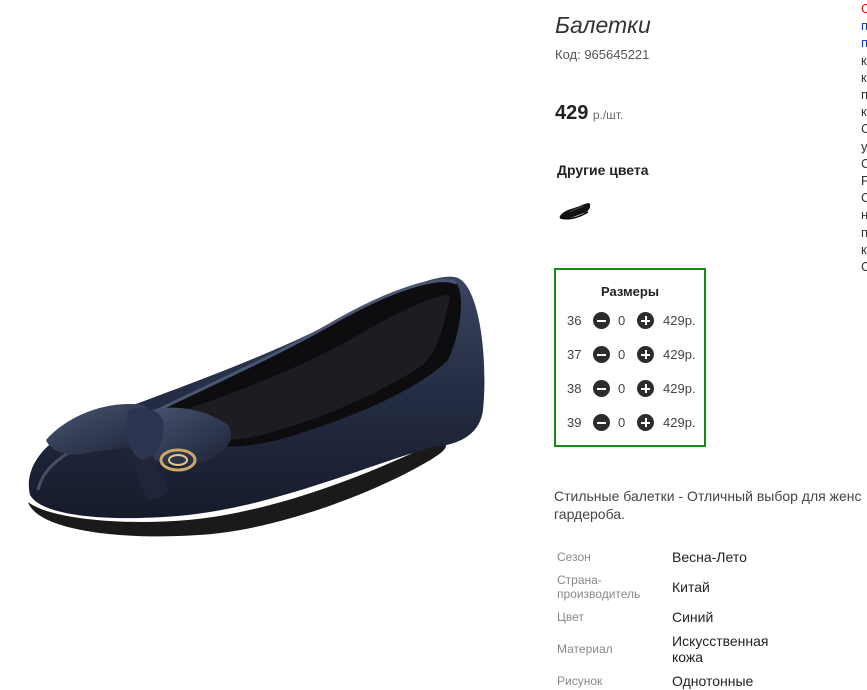 This screenshot has height=690, width=867. I want to click on price-value: 429, so click(572, 113).